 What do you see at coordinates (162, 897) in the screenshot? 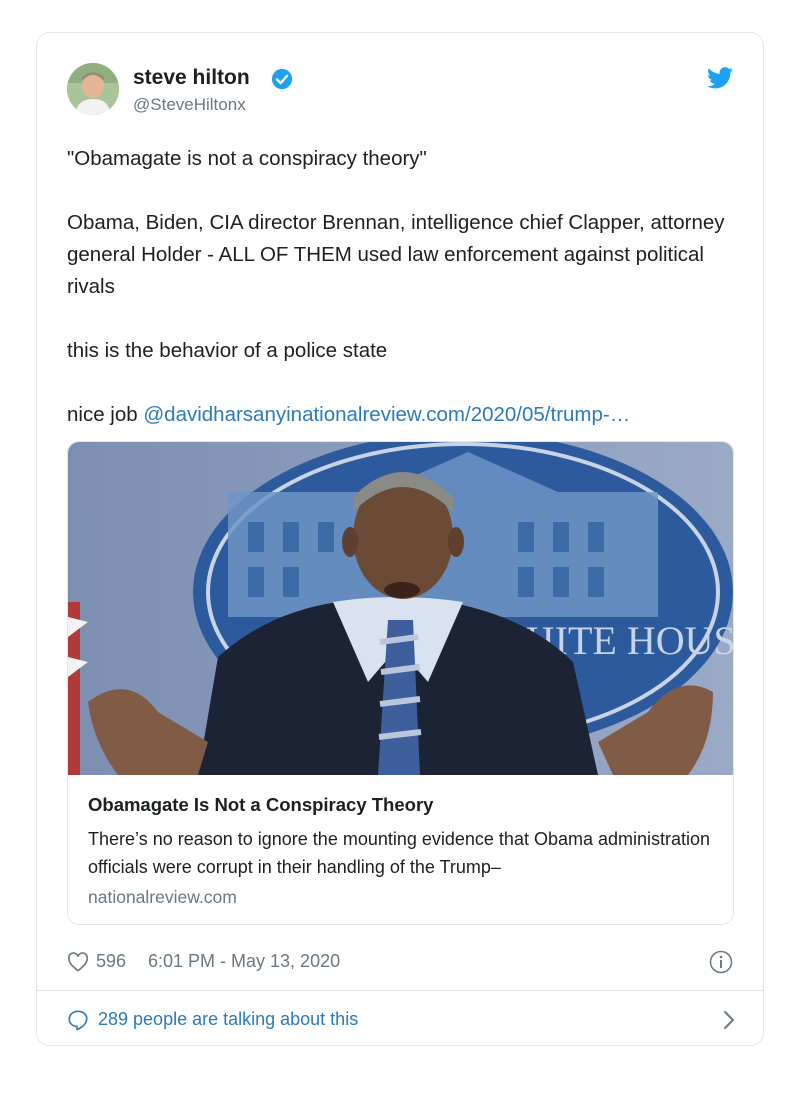
I see `card-domain: nationalreview.com` at bounding box center [162, 897].